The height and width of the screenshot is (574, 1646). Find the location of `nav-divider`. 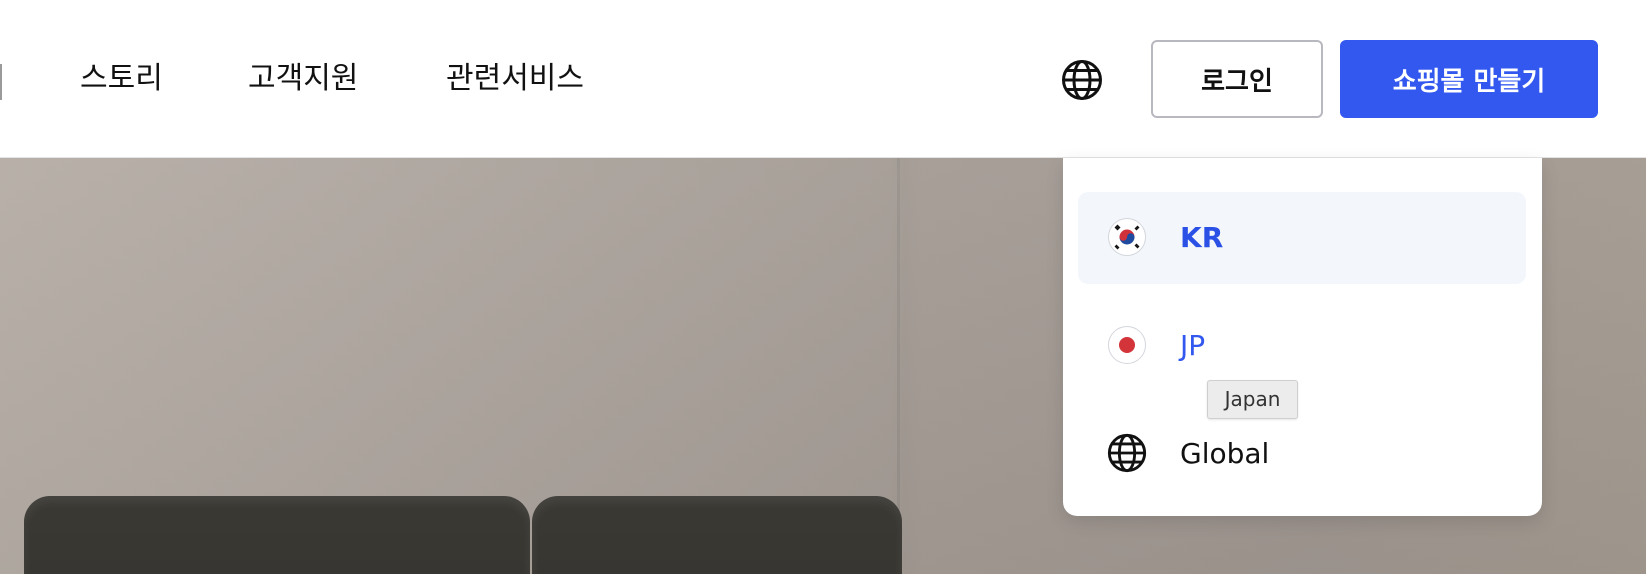

nav-divider is located at coordinates (1, 82).